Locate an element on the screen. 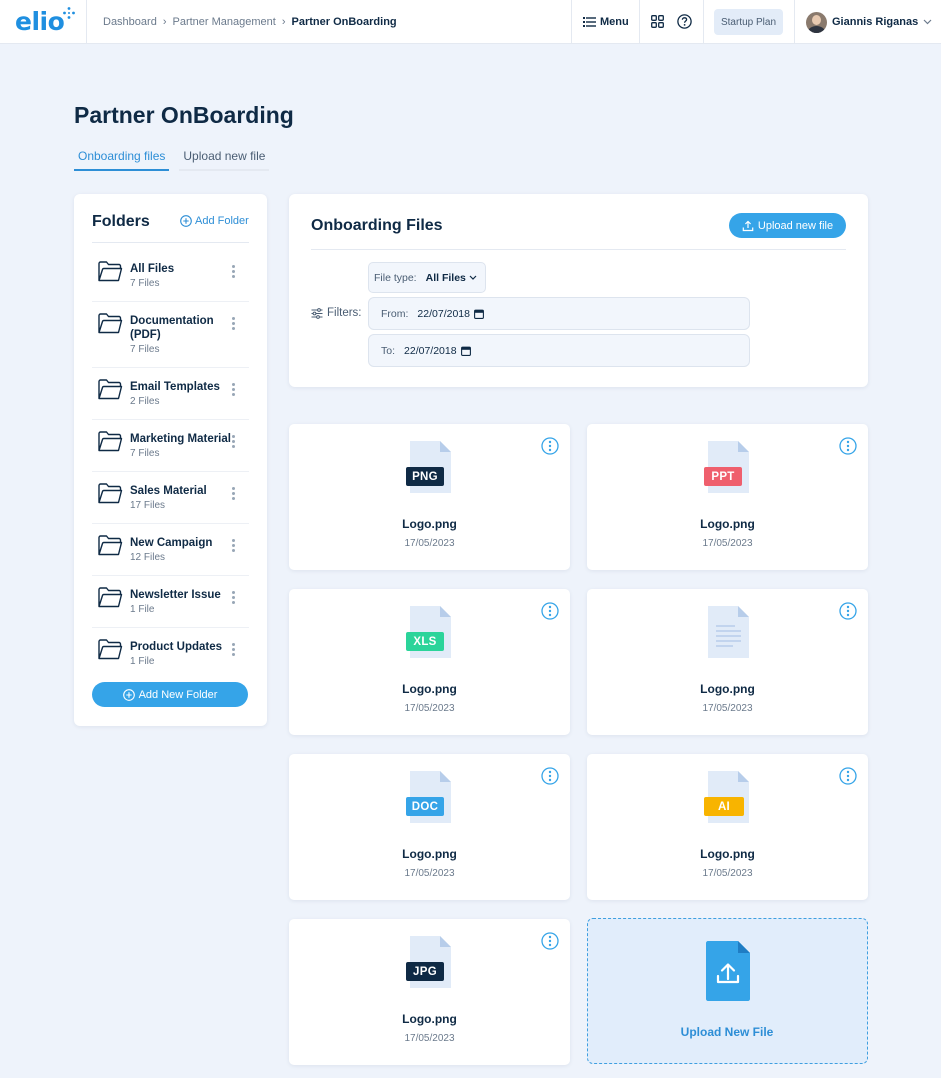 This screenshot has width=941, height=1078. file-card: XLS Logo.png 17/05/2023 is located at coordinates (429, 662).